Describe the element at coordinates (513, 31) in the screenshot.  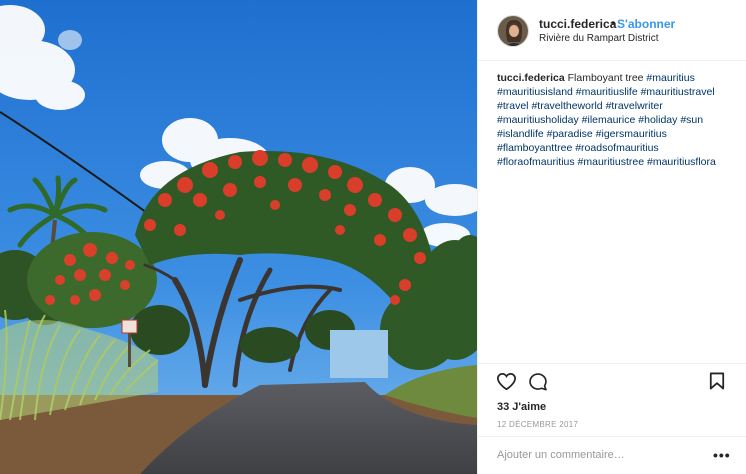
I see `avatar` at that location.